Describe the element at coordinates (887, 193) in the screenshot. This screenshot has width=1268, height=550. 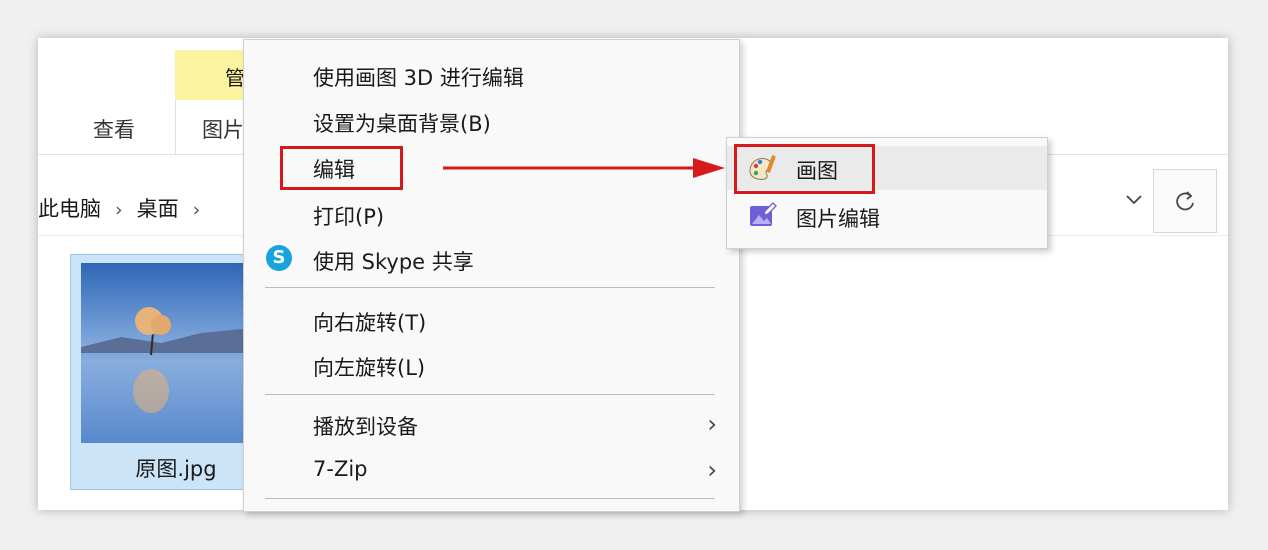
I see `edit-submenu: 画图 图片编辑` at that location.